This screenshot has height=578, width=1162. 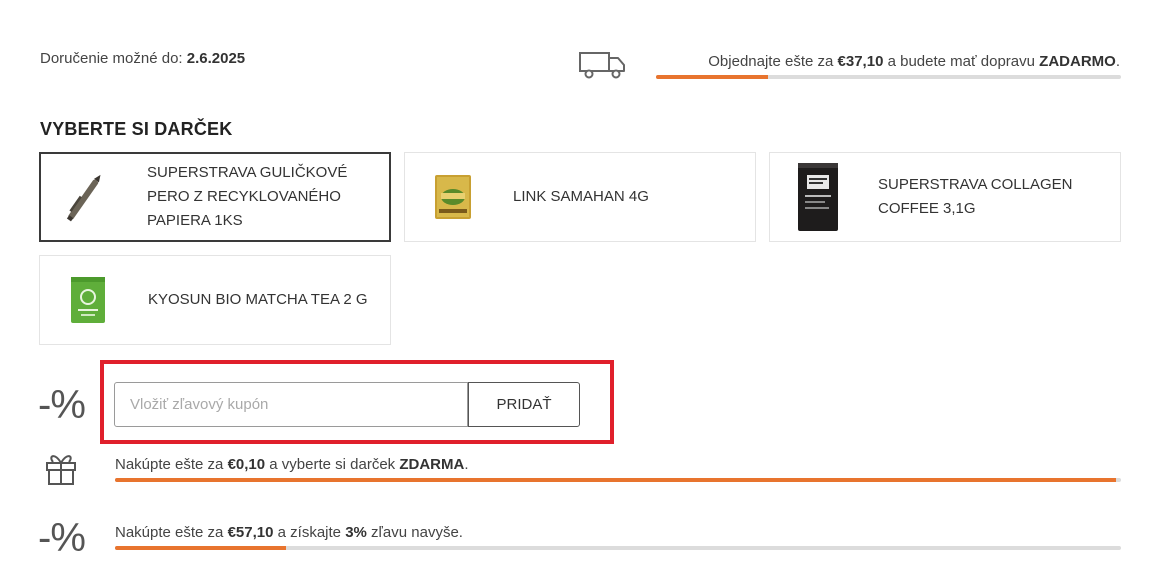 What do you see at coordinates (524, 404) in the screenshot?
I see `add-coupon-button: PRIDAŤ` at bounding box center [524, 404].